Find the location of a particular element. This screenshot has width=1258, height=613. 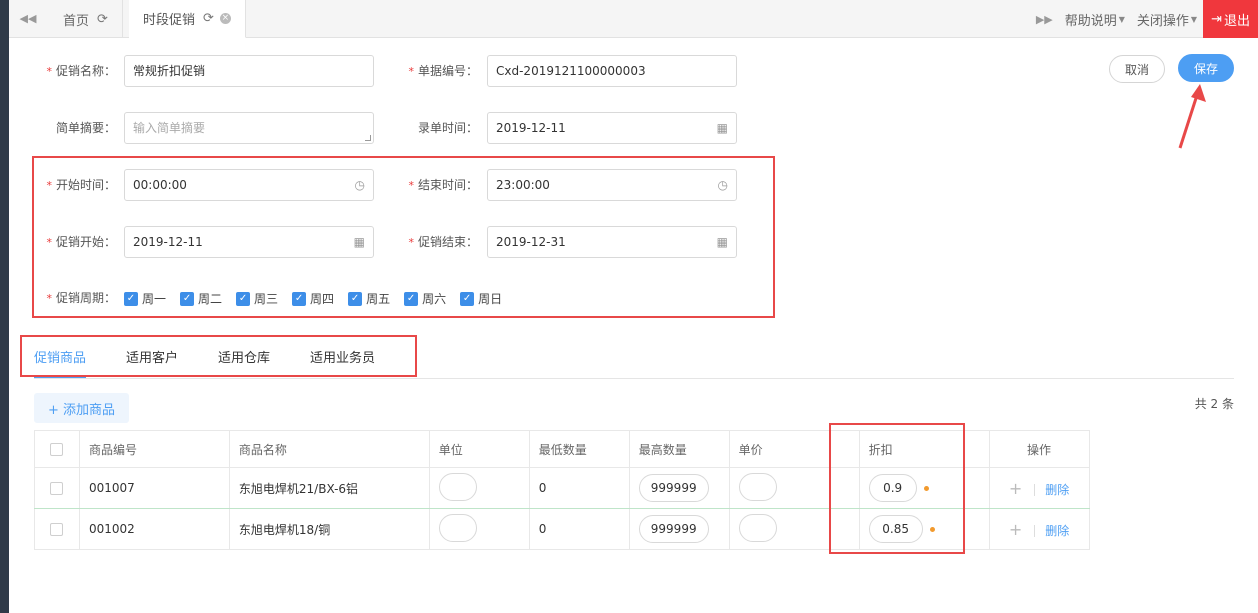

summary-label: 简单摘要： is located at coordinates (85, 128).